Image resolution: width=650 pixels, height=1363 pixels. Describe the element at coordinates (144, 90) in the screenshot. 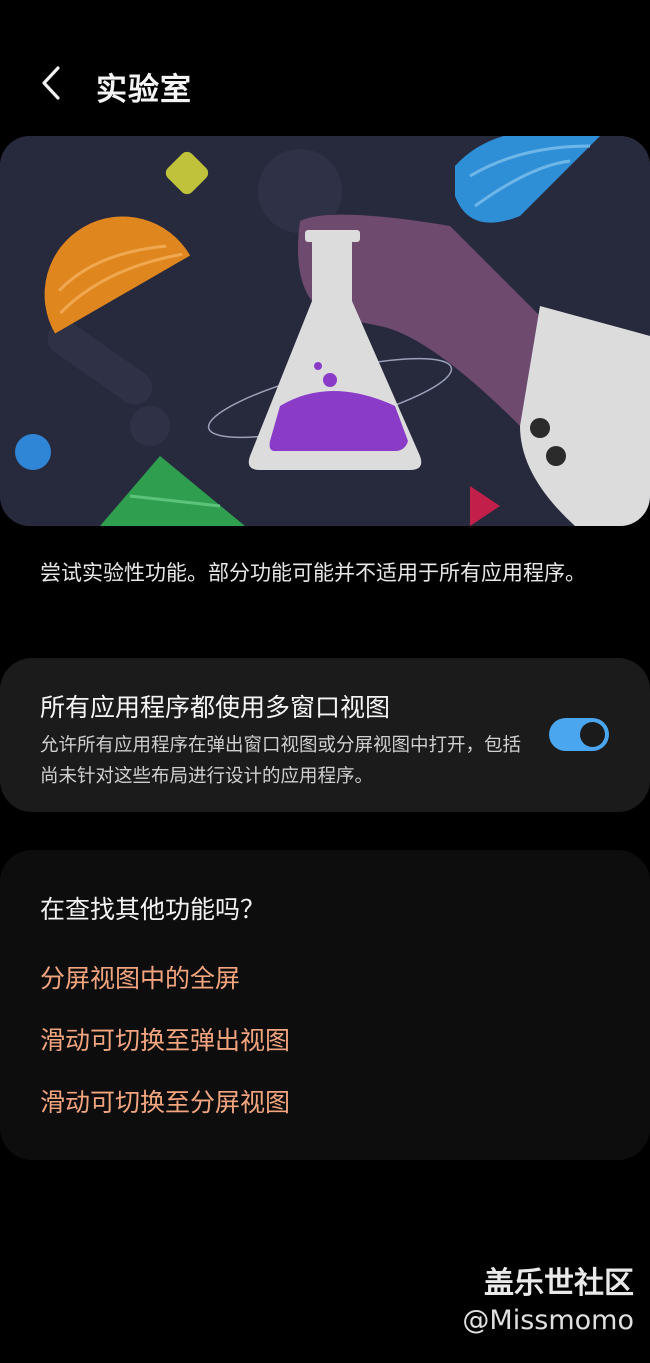

I see `page-title: 实验室` at that location.